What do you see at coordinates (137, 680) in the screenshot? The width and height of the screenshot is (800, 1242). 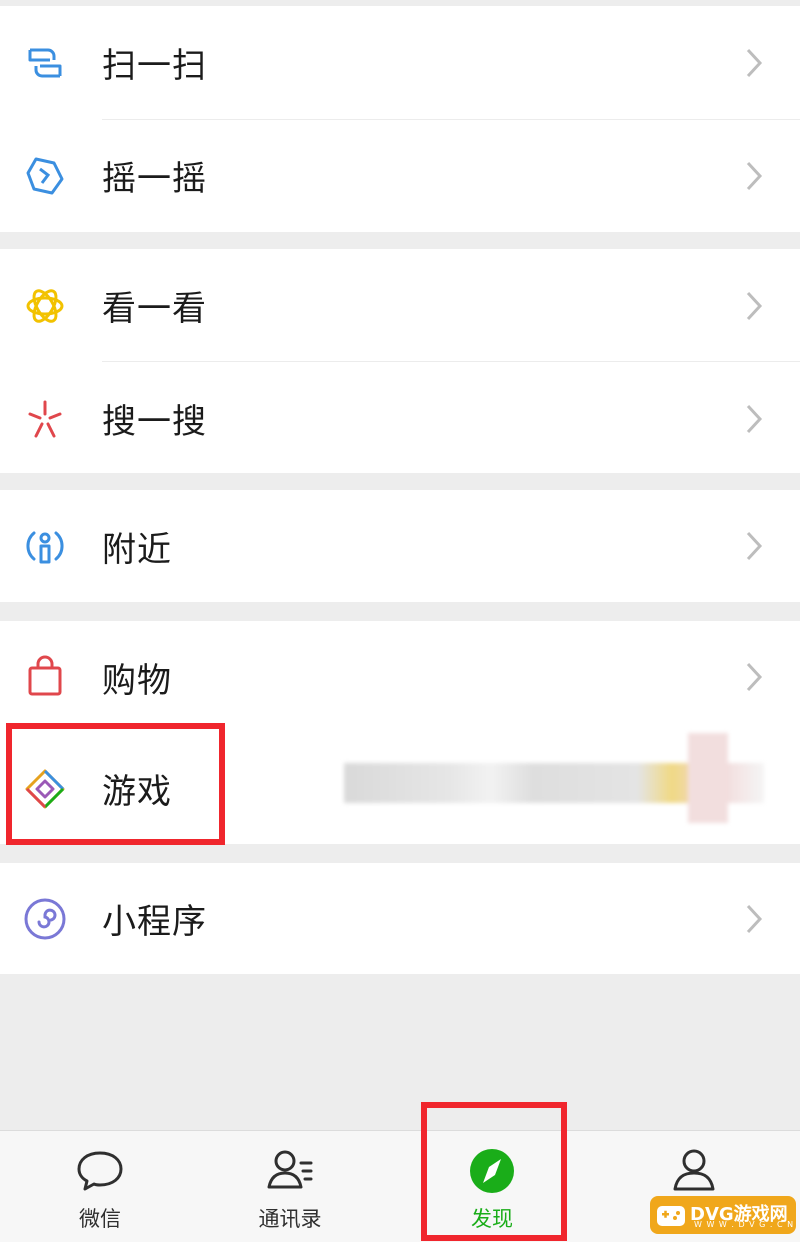 I see `menu-label-shopping: 购物` at bounding box center [137, 680].